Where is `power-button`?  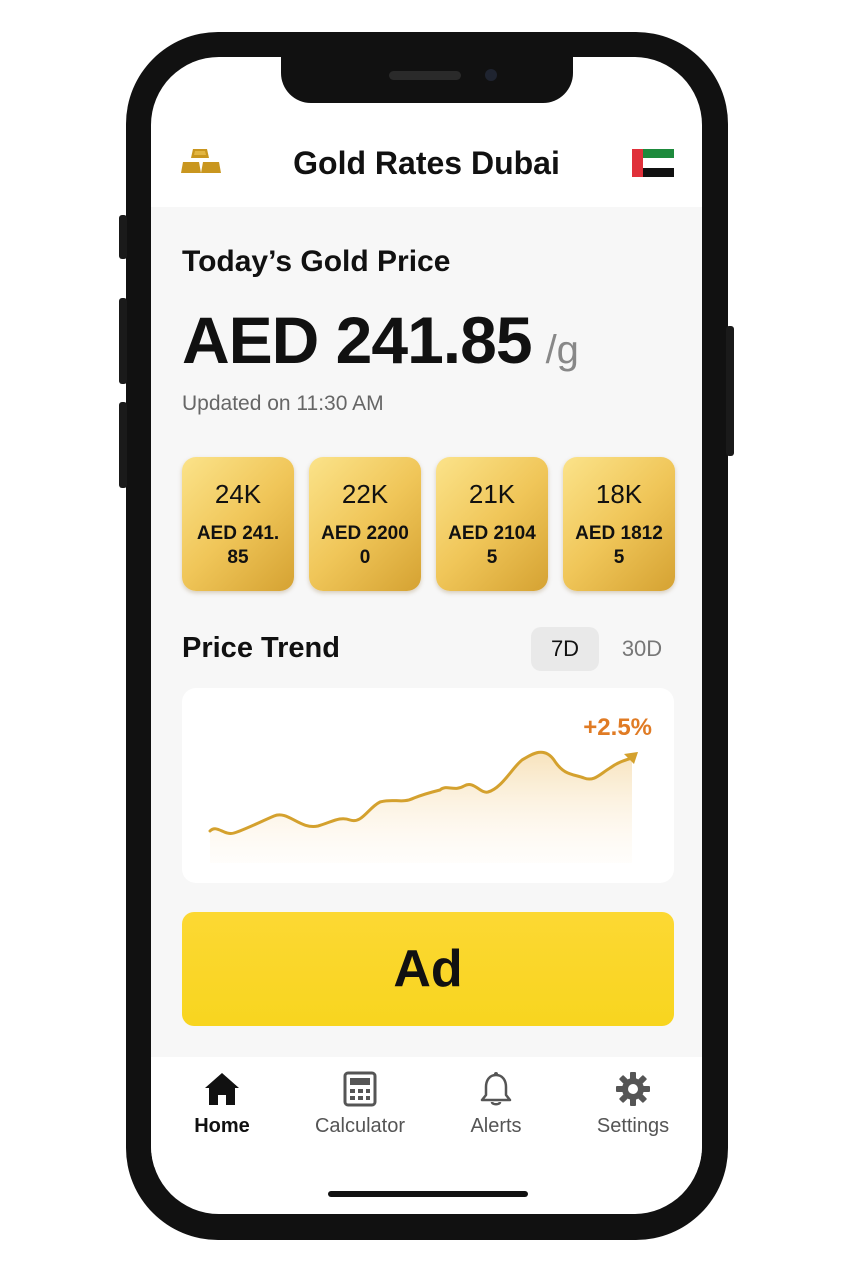
power-button is located at coordinates (730, 391).